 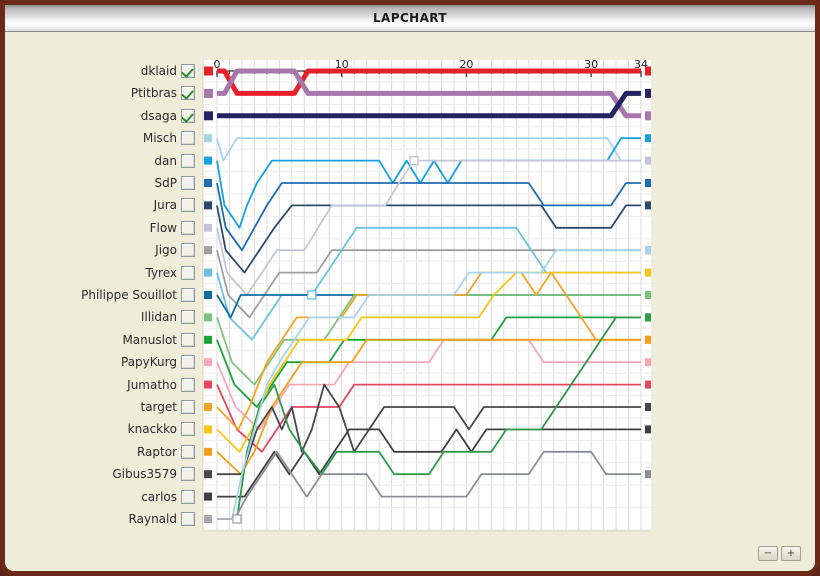 What do you see at coordinates (153, 93) in the screenshot?
I see `racer-label-ptitbras: Ptitbras` at bounding box center [153, 93].